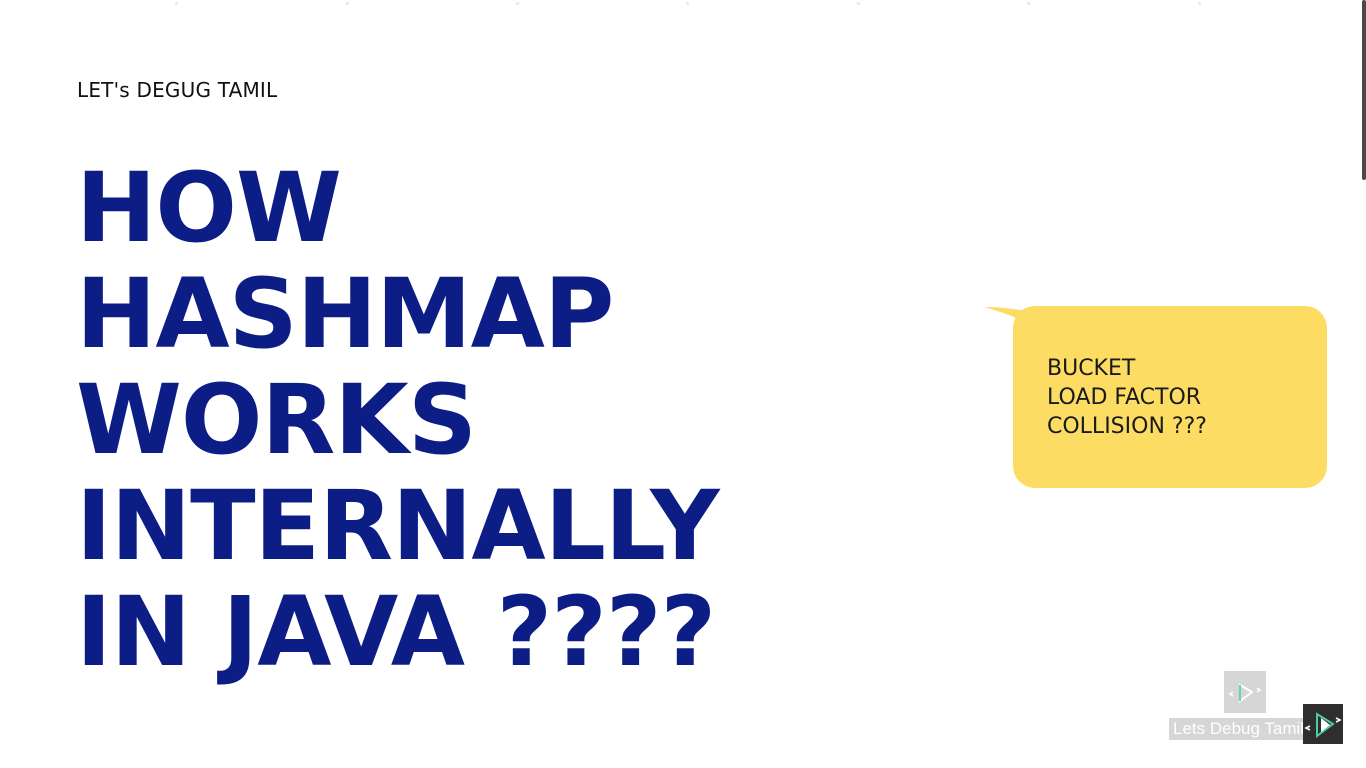 The width and height of the screenshot is (1366, 768). Describe the element at coordinates (1124, 397) in the screenshot. I see `bubble-line-2: LOAD FACTOR` at that location.